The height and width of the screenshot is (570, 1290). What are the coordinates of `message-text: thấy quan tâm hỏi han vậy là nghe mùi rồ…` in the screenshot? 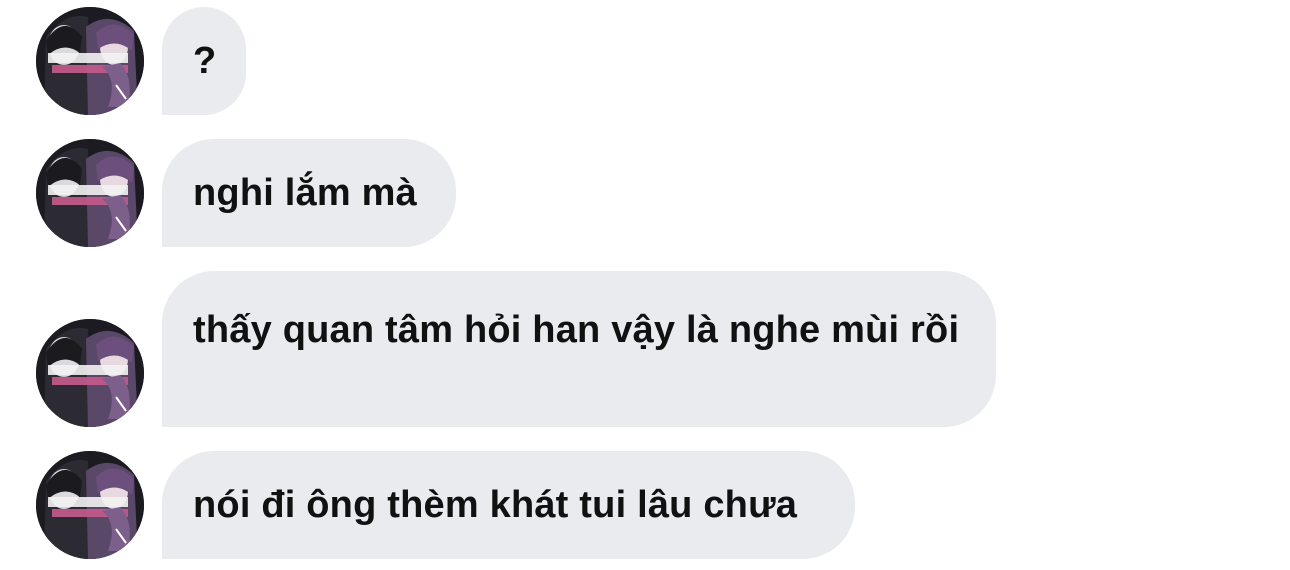 It's located at (576, 330).